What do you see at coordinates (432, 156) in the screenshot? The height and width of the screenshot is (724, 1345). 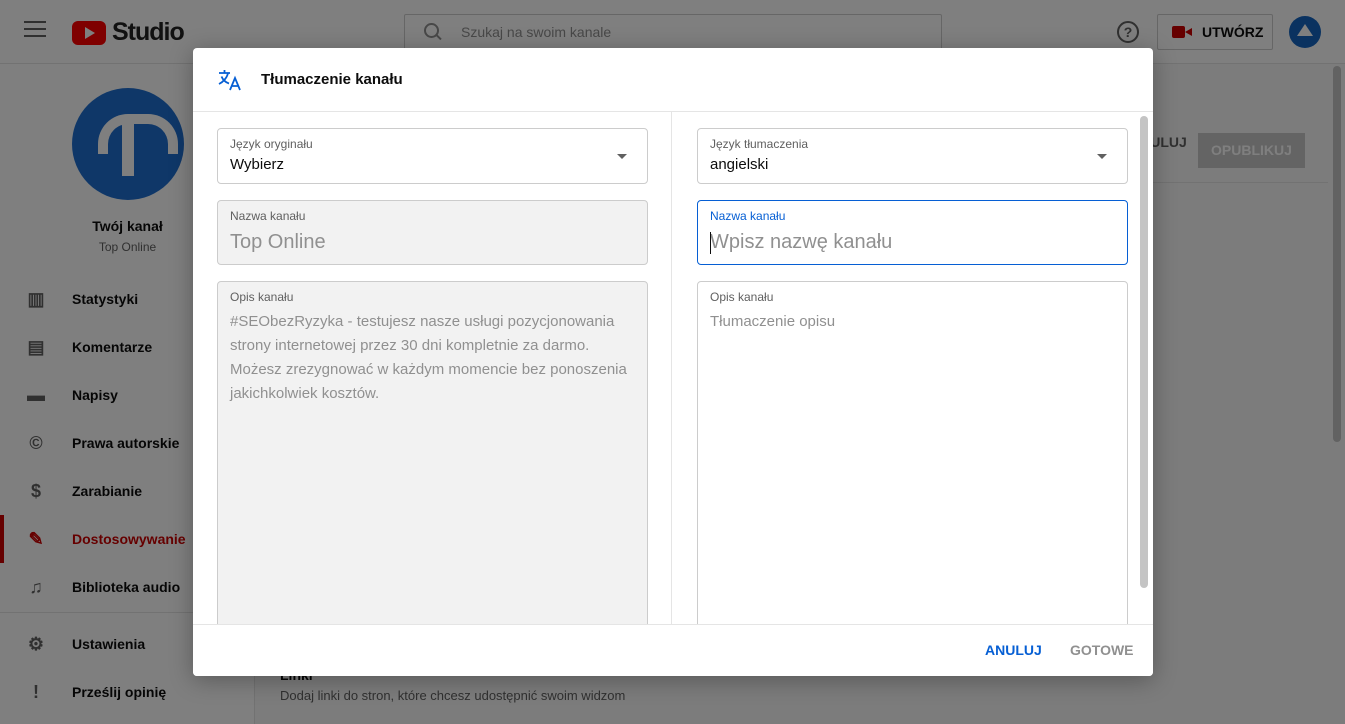 I see `original-language-select: Język oryginału Wybierz` at bounding box center [432, 156].